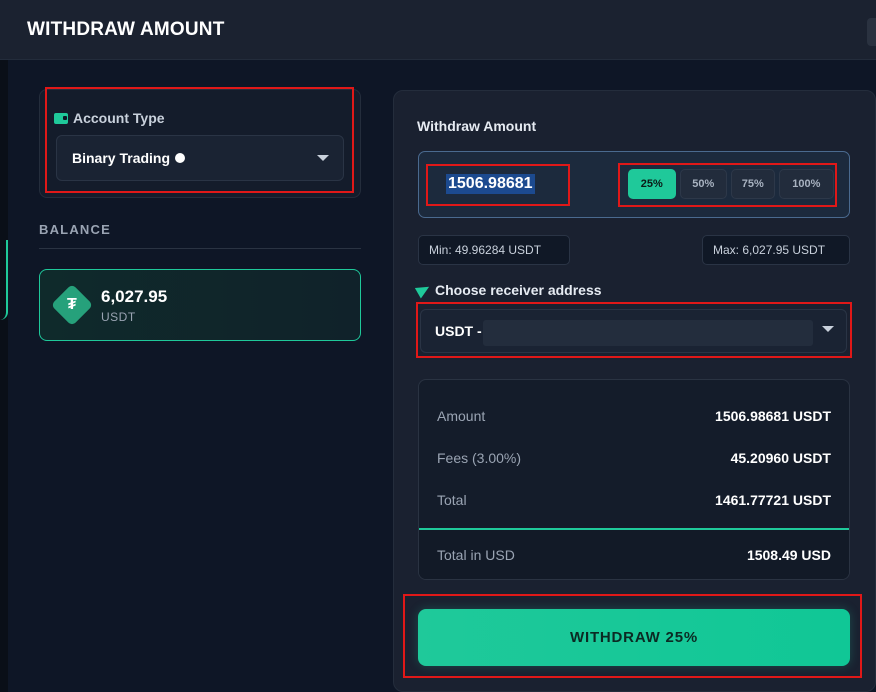  I want to click on balance-value: 6,027.95, so click(134, 296).